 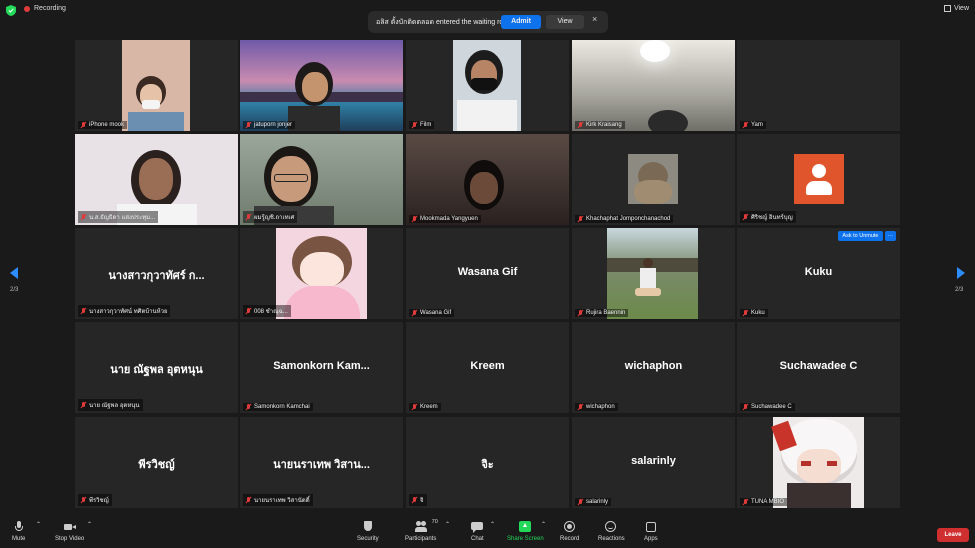 What do you see at coordinates (321, 85) in the screenshot?
I see `participant-tile: jatuporn jonjer` at bounding box center [321, 85].